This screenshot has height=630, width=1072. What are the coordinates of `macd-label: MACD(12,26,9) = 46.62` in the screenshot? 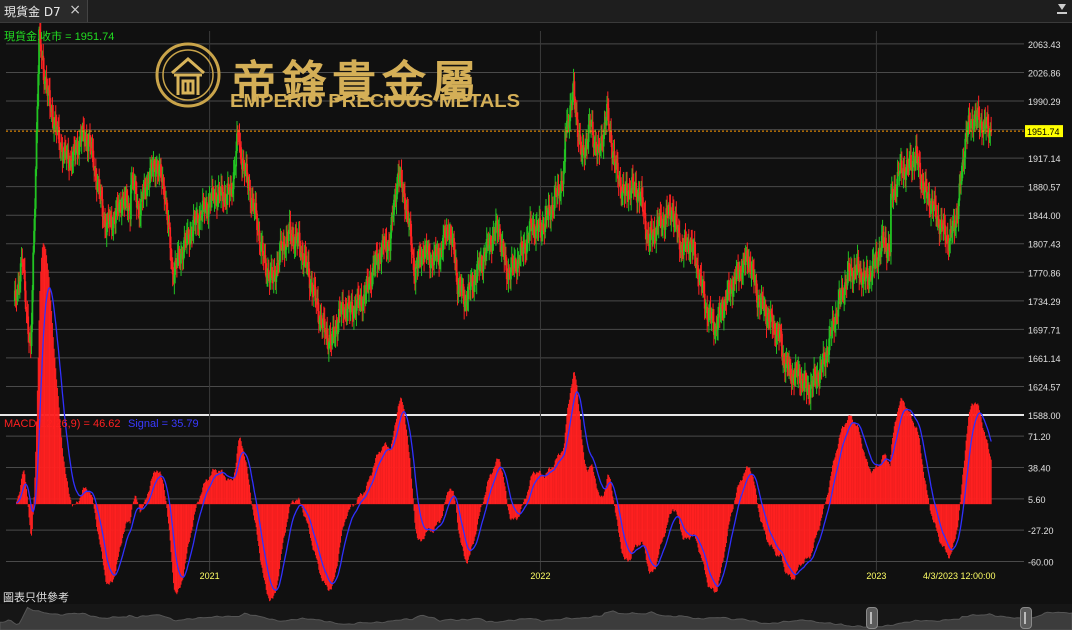 It's located at (62, 424).